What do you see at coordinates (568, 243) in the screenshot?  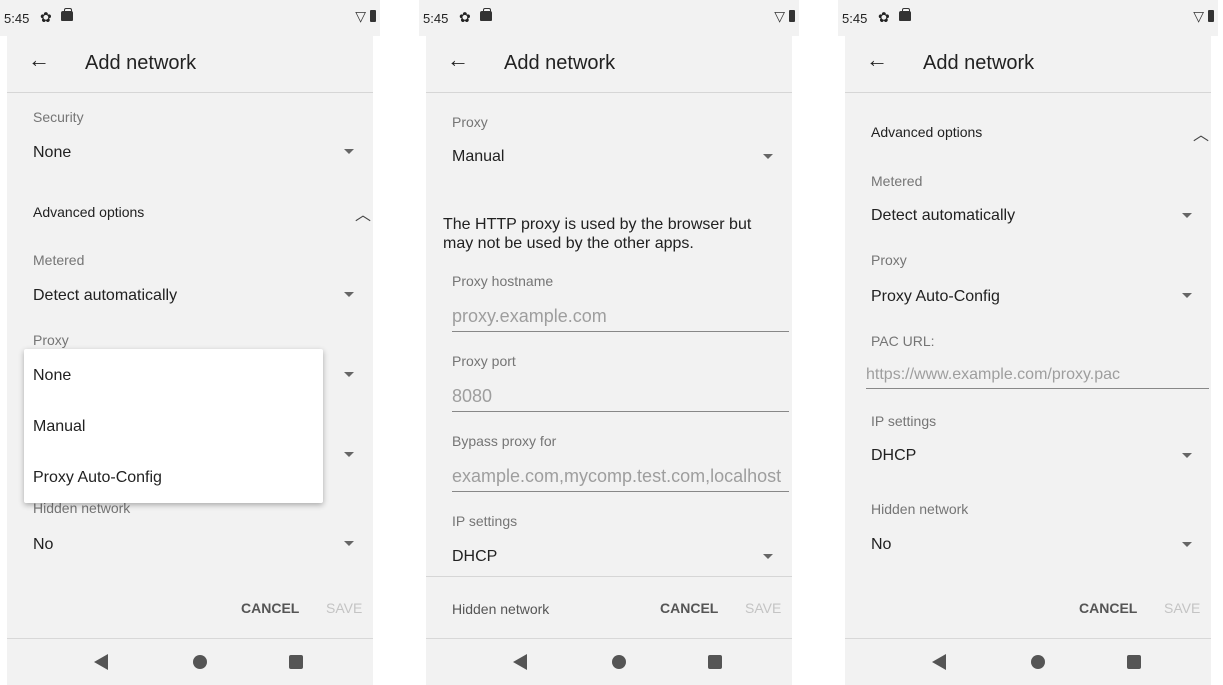 I see `proxy-help-text-line-2: may not be used by the other apps.` at bounding box center [568, 243].